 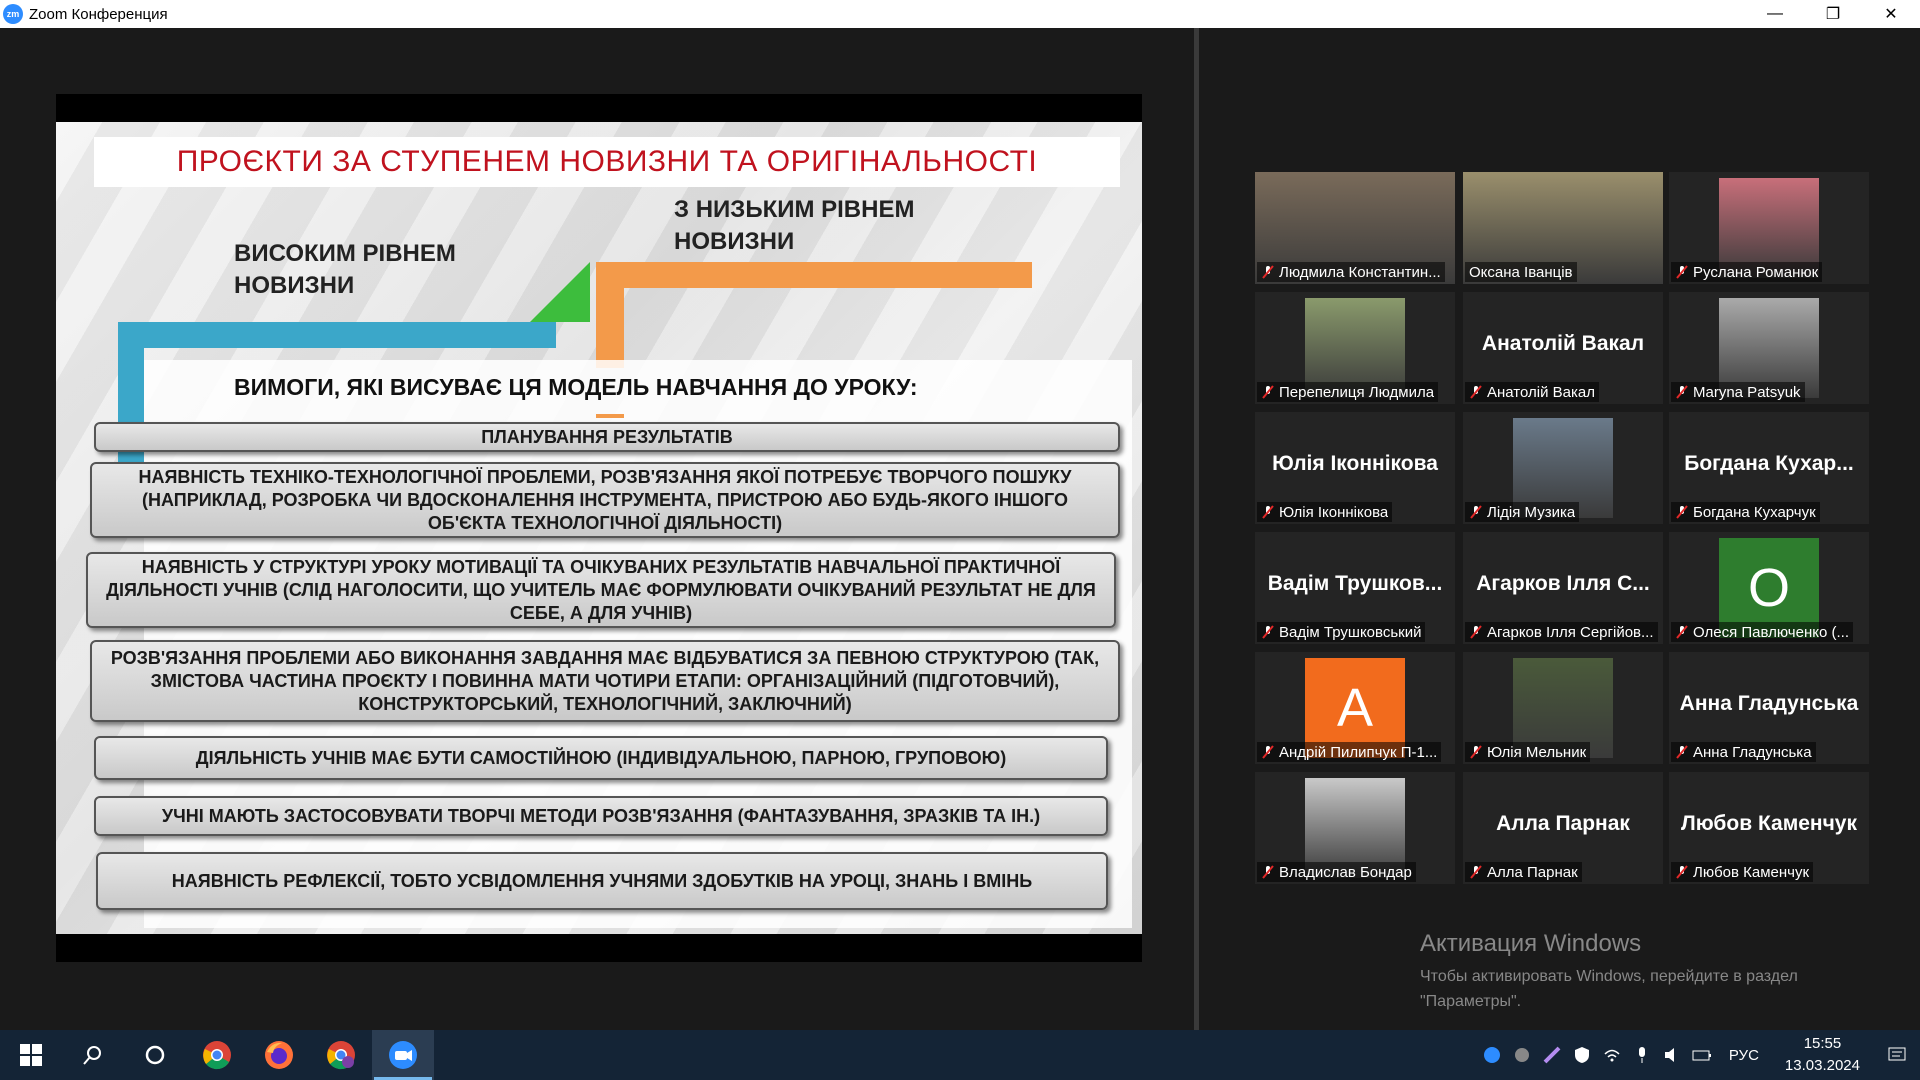 I want to click on shield-icon, so click(x=1582, y=1055).